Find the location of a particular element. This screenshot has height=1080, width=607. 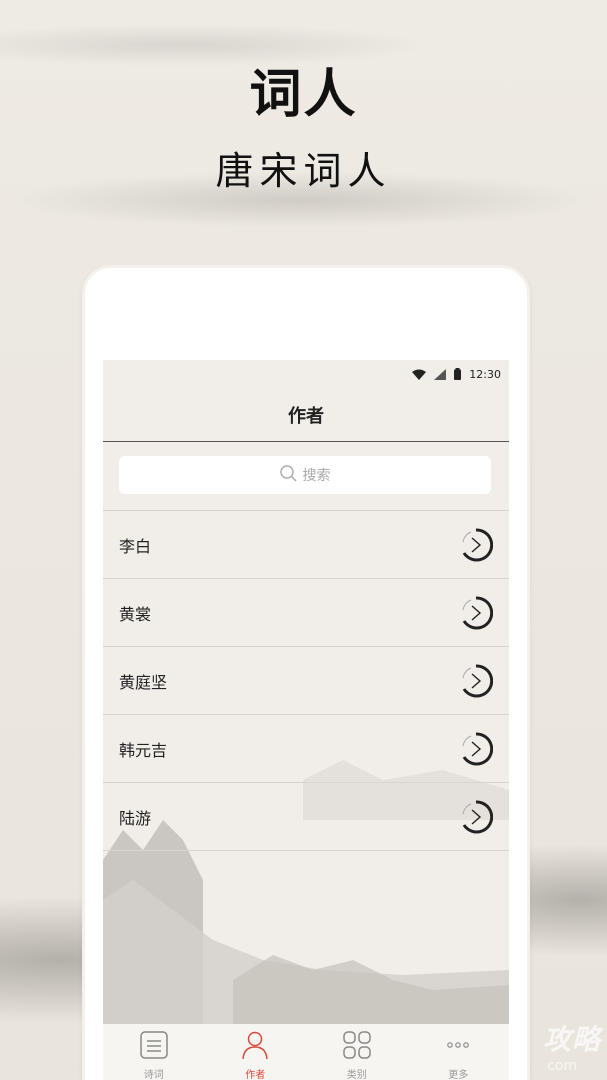

author-name: 韩元吉 is located at coordinates (143, 750).